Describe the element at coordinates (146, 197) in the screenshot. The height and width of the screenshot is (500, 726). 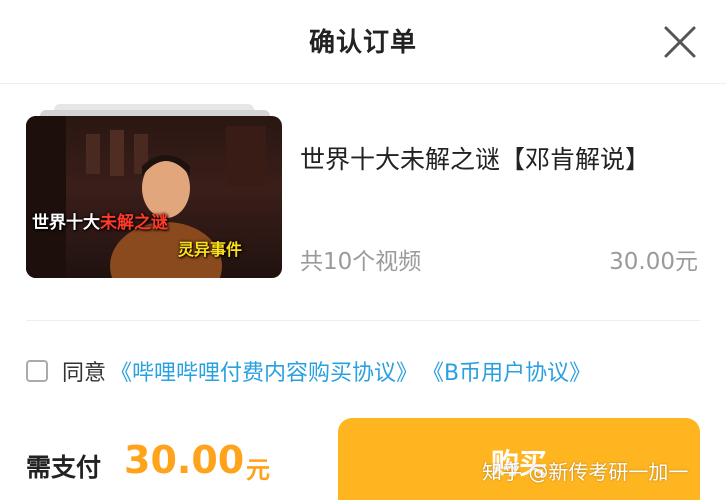
I see `thumbnail-scene` at that location.